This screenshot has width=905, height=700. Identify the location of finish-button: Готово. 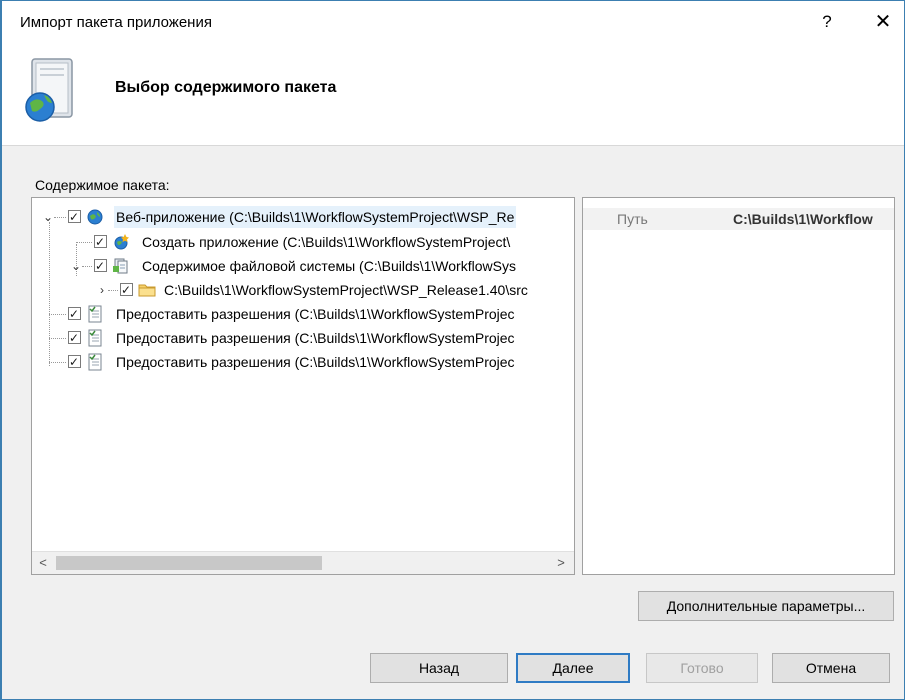
(702, 668).